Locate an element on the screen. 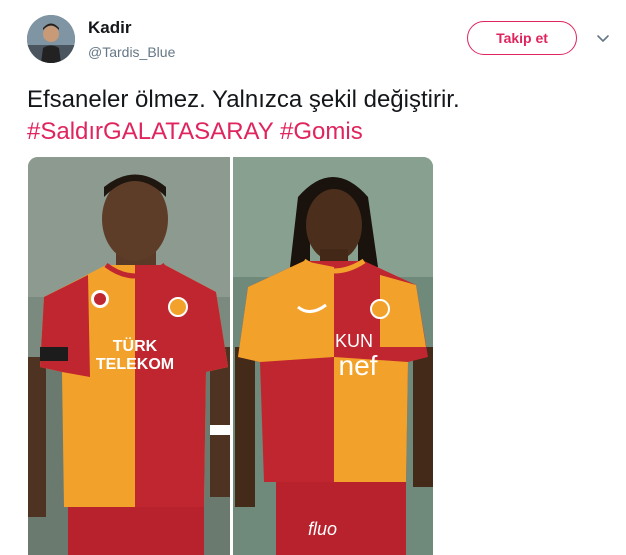  tweet-hashtags: #SaldırGALATASARAY #Gomis is located at coordinates (317, 132).